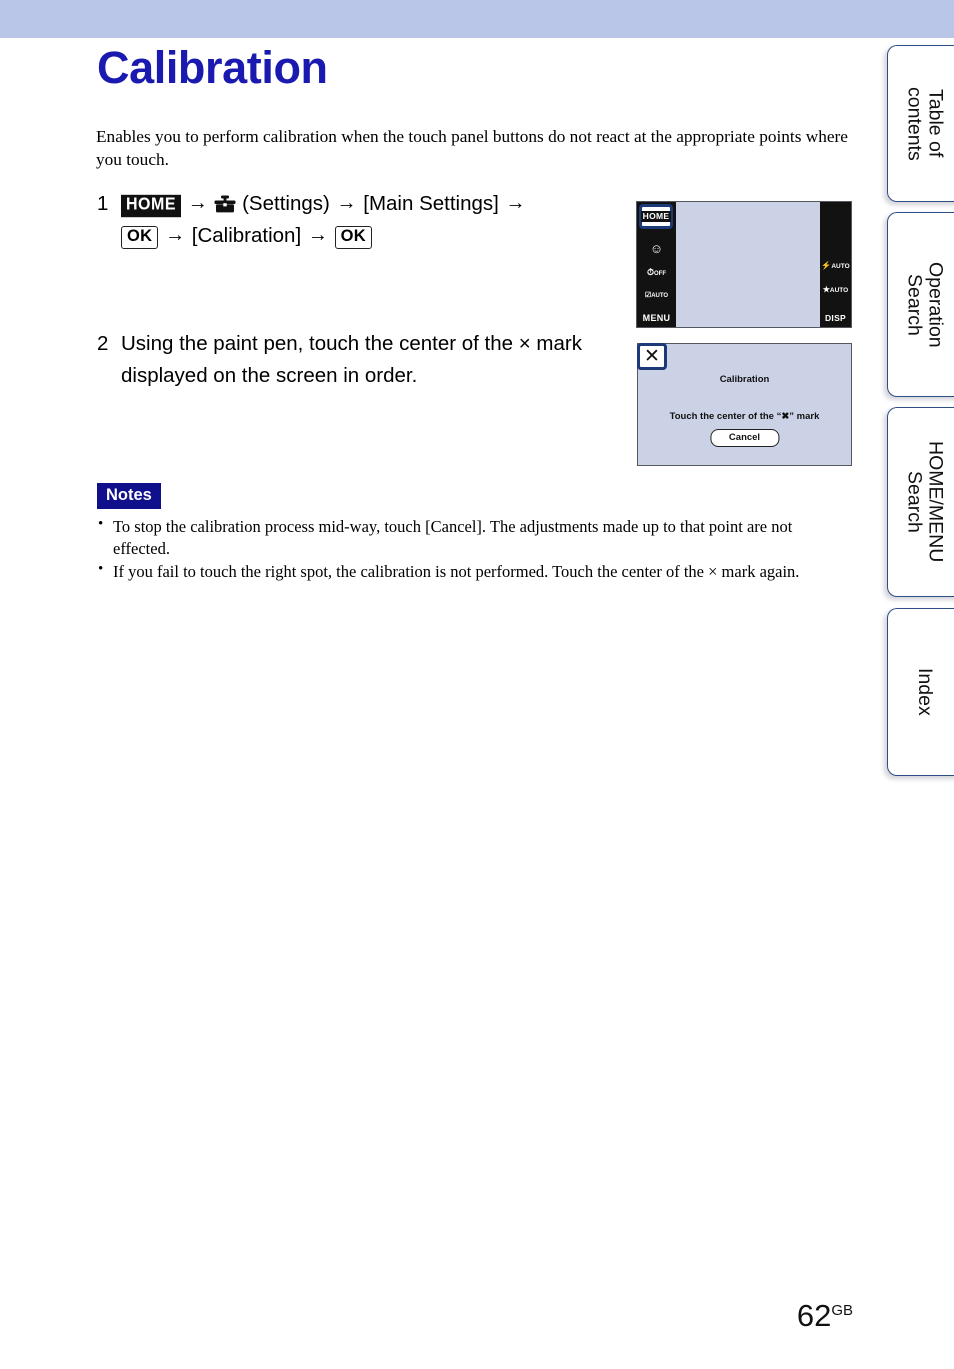  I want to click on step-1-line-2: OK → [Calibration] → OK, so click(369, 236).